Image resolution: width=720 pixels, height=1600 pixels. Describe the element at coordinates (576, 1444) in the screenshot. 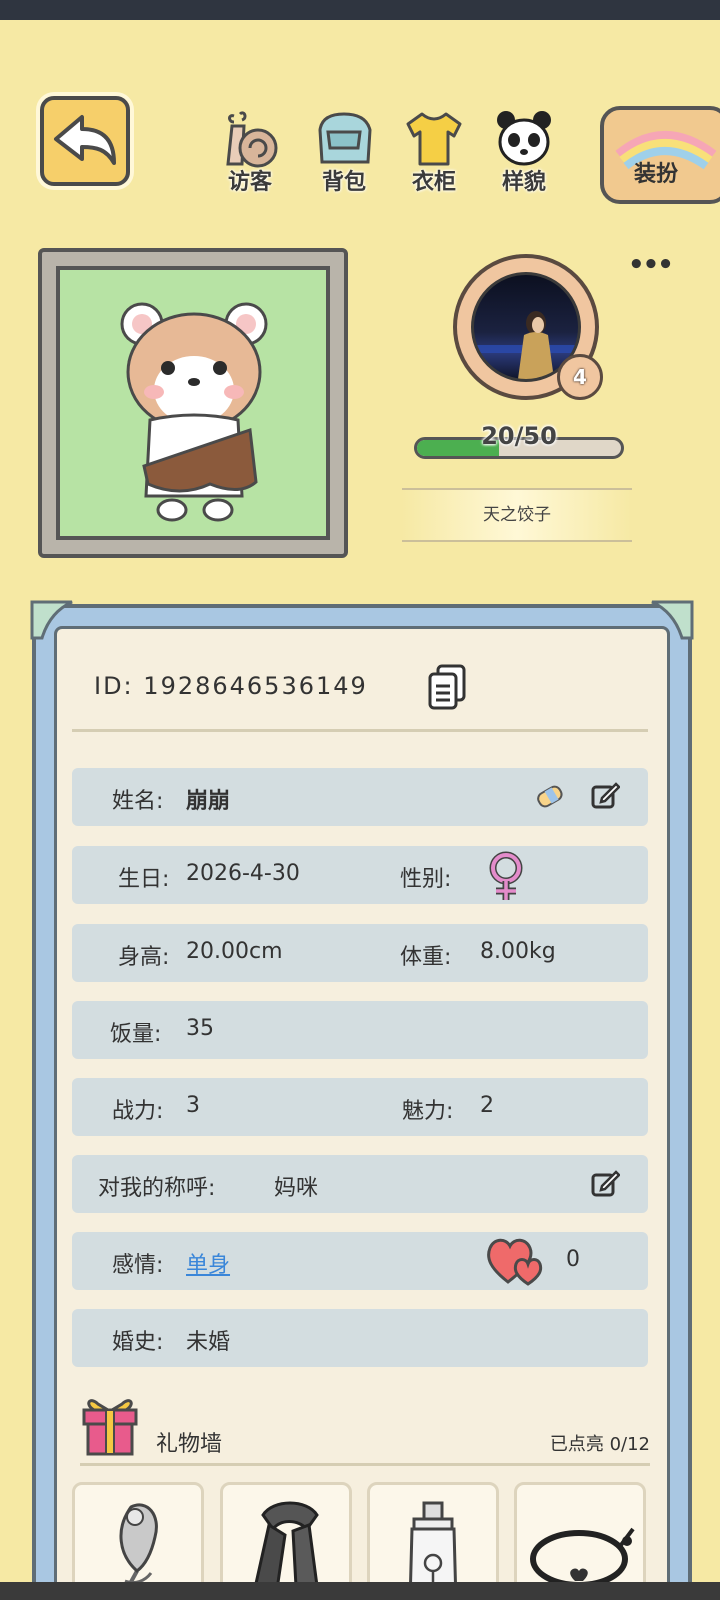

I see `gift-lit-label: 已点亮` at that location.